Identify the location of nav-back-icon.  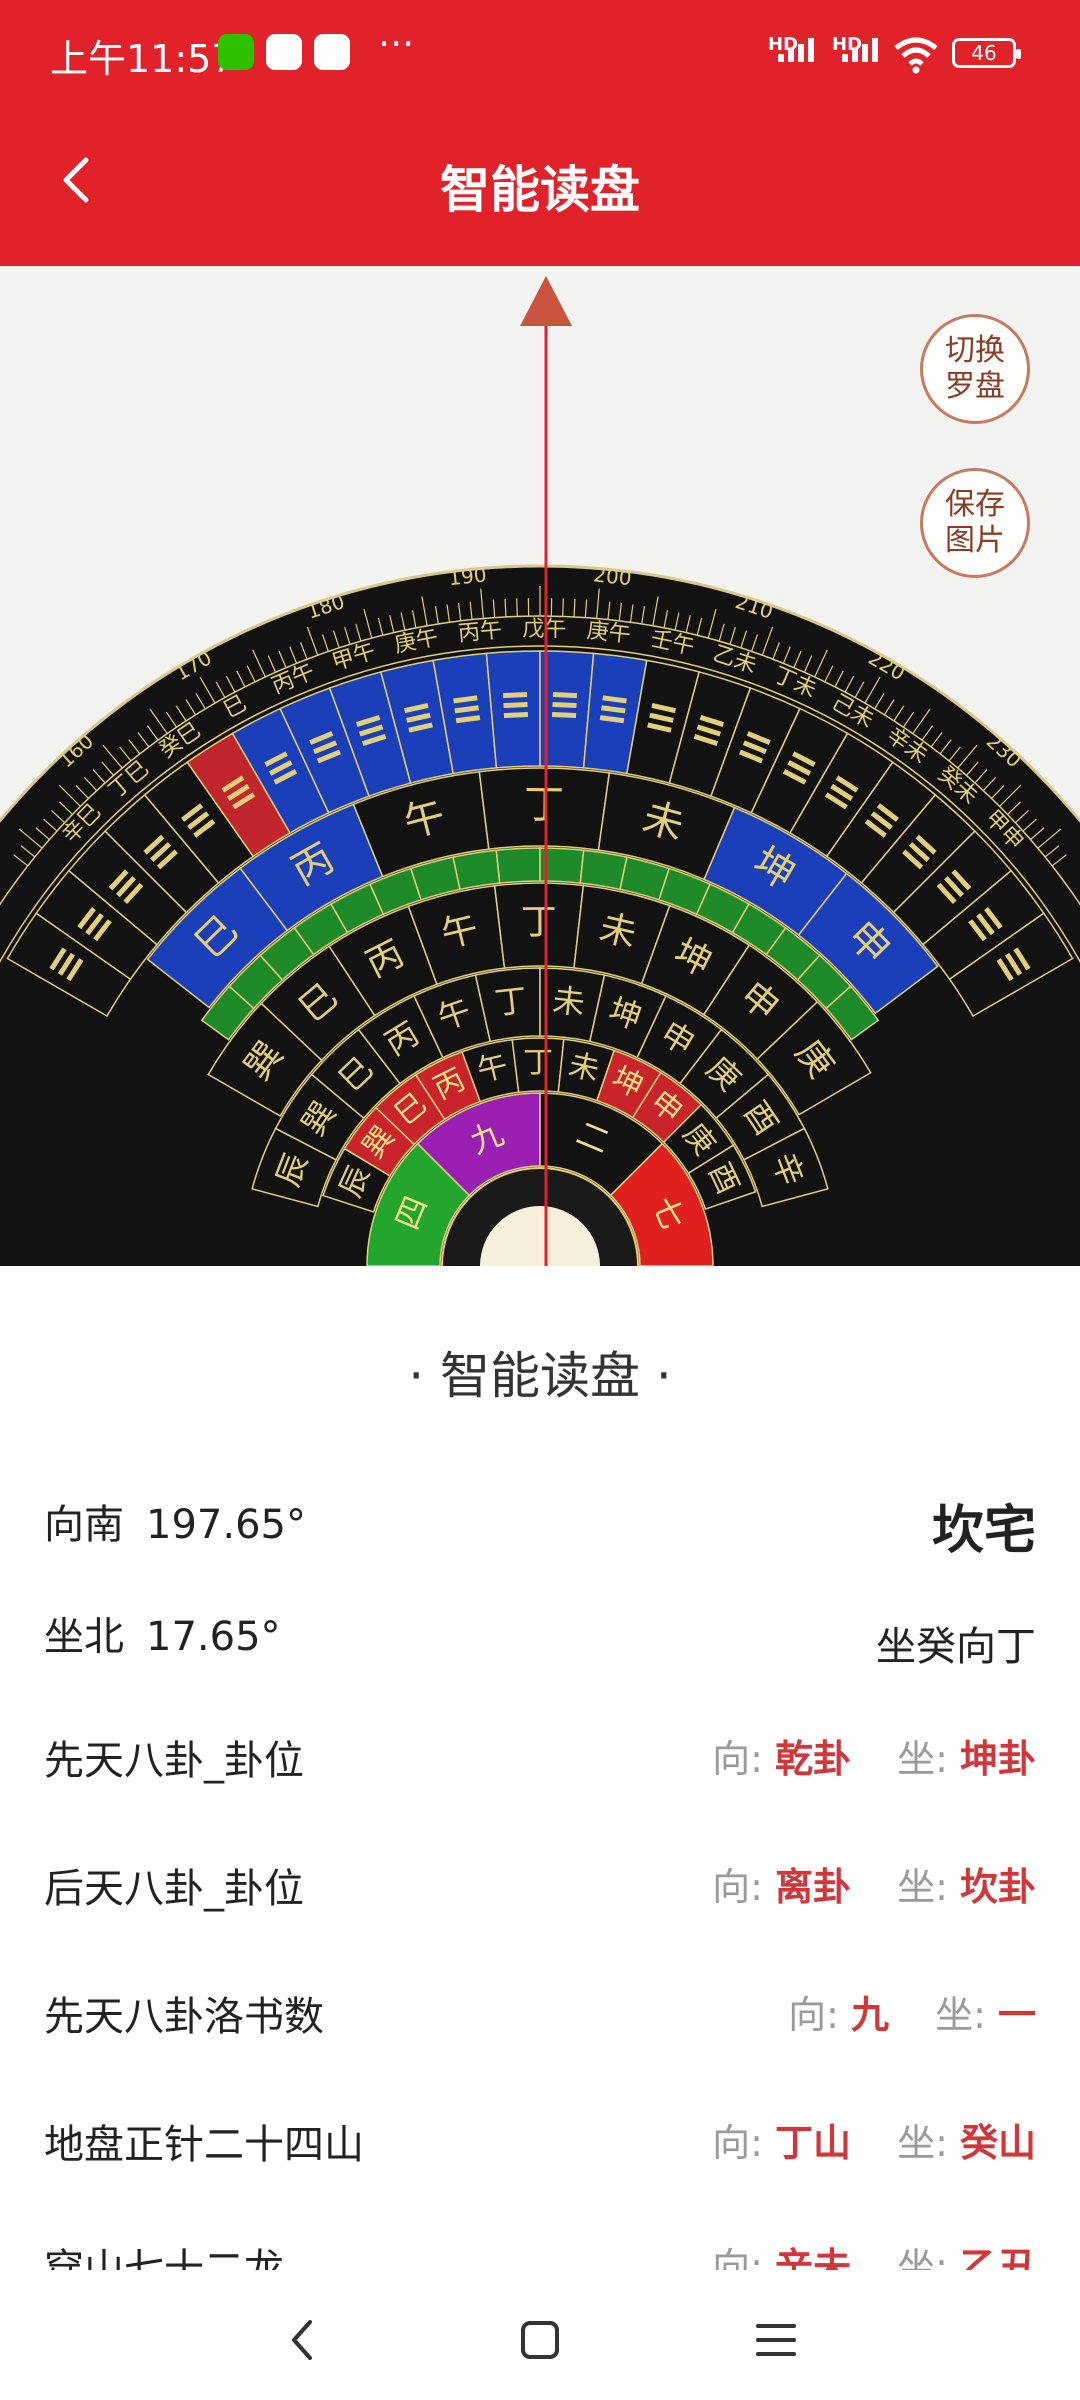
(304, 2340).